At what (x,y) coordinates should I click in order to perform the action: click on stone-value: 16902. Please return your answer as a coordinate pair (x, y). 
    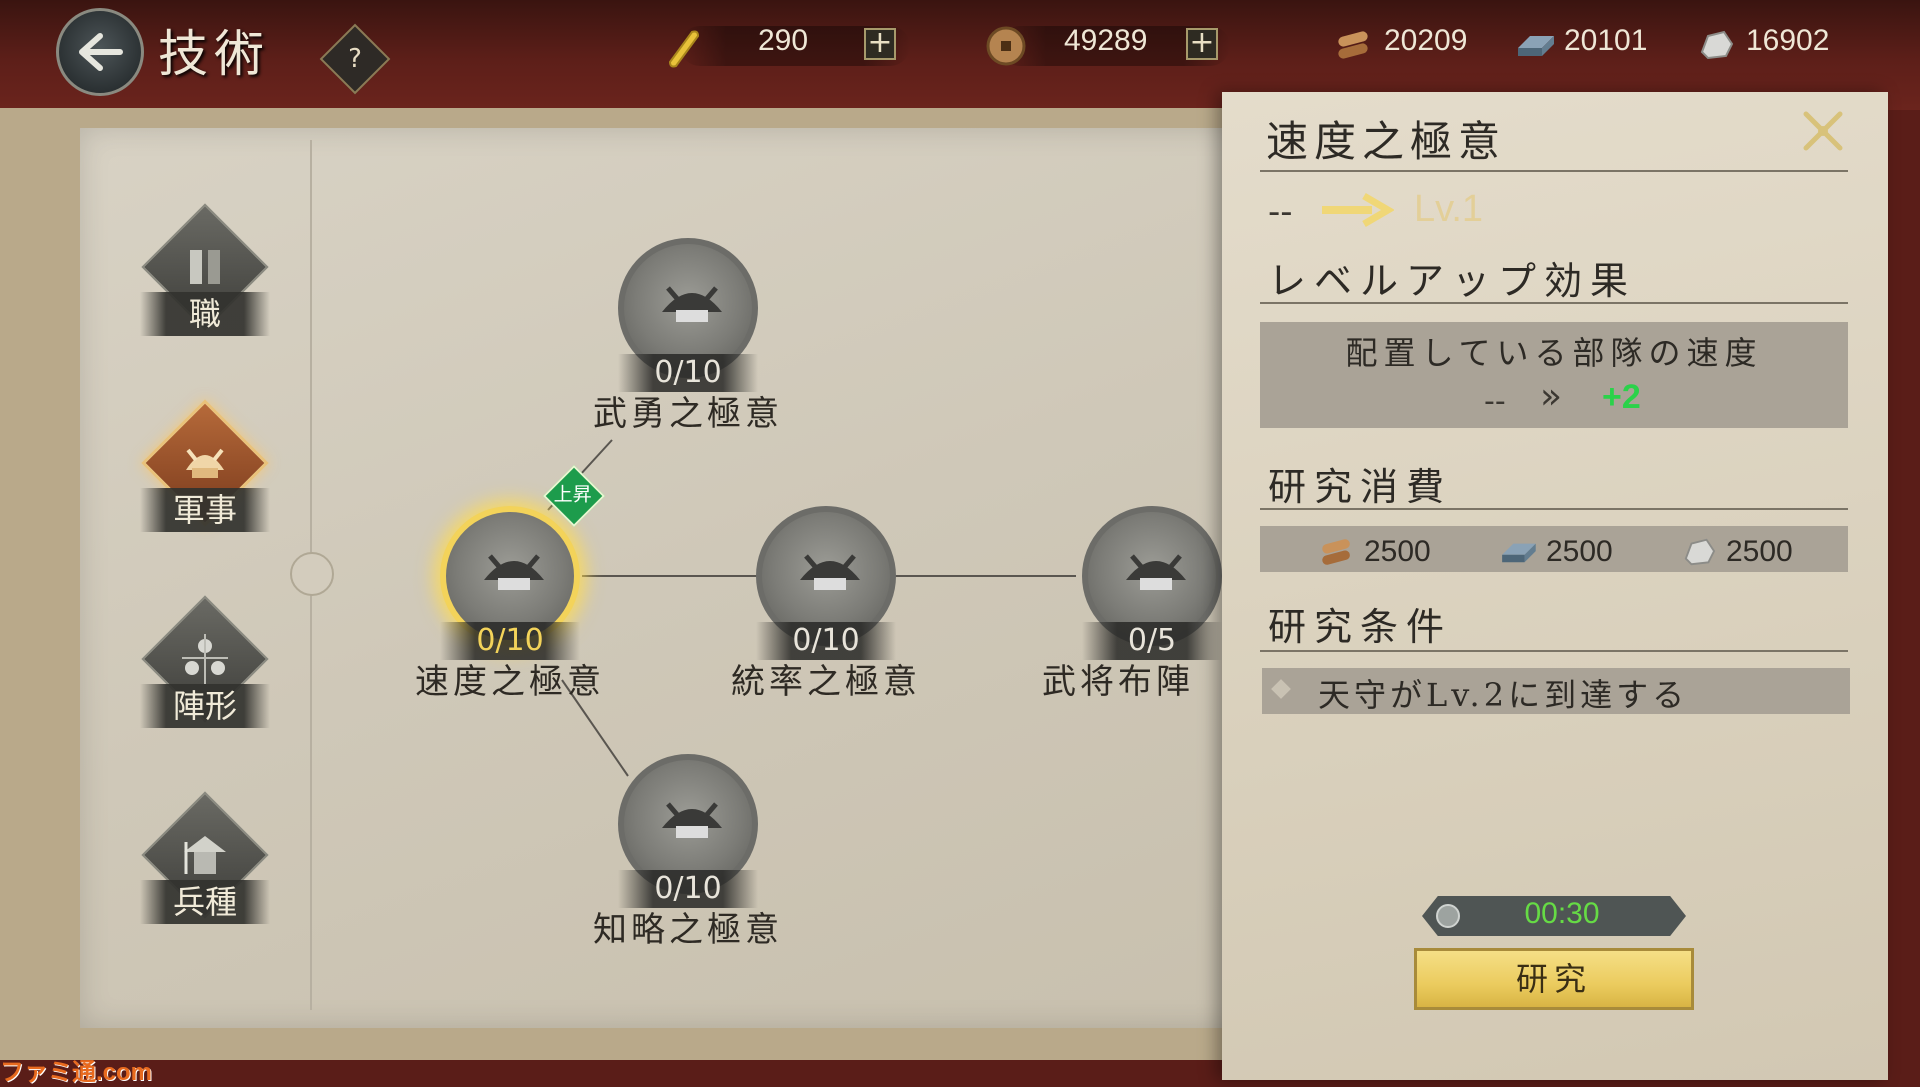
    Looking at the image, I should click on (1788, 40).